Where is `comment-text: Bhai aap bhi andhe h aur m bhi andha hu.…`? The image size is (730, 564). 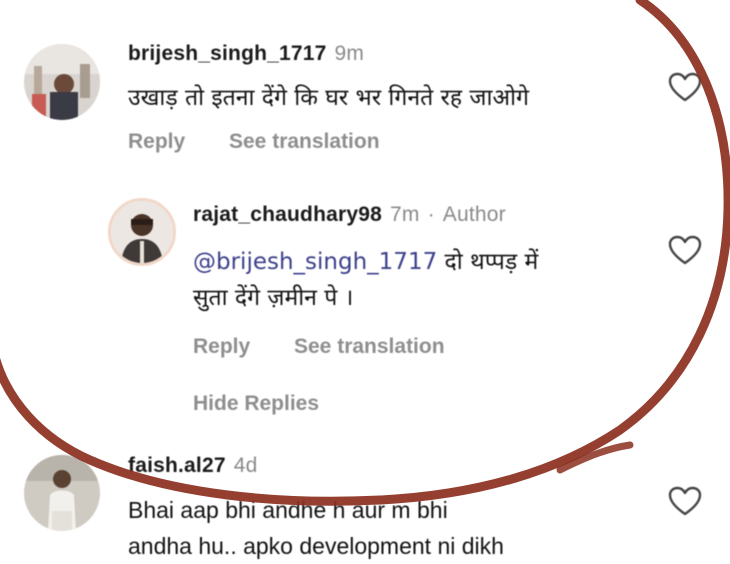
comment-text: Bhai aap bhi andhe h aur m bhi andha hu.… is located at coordinates (316, 528).